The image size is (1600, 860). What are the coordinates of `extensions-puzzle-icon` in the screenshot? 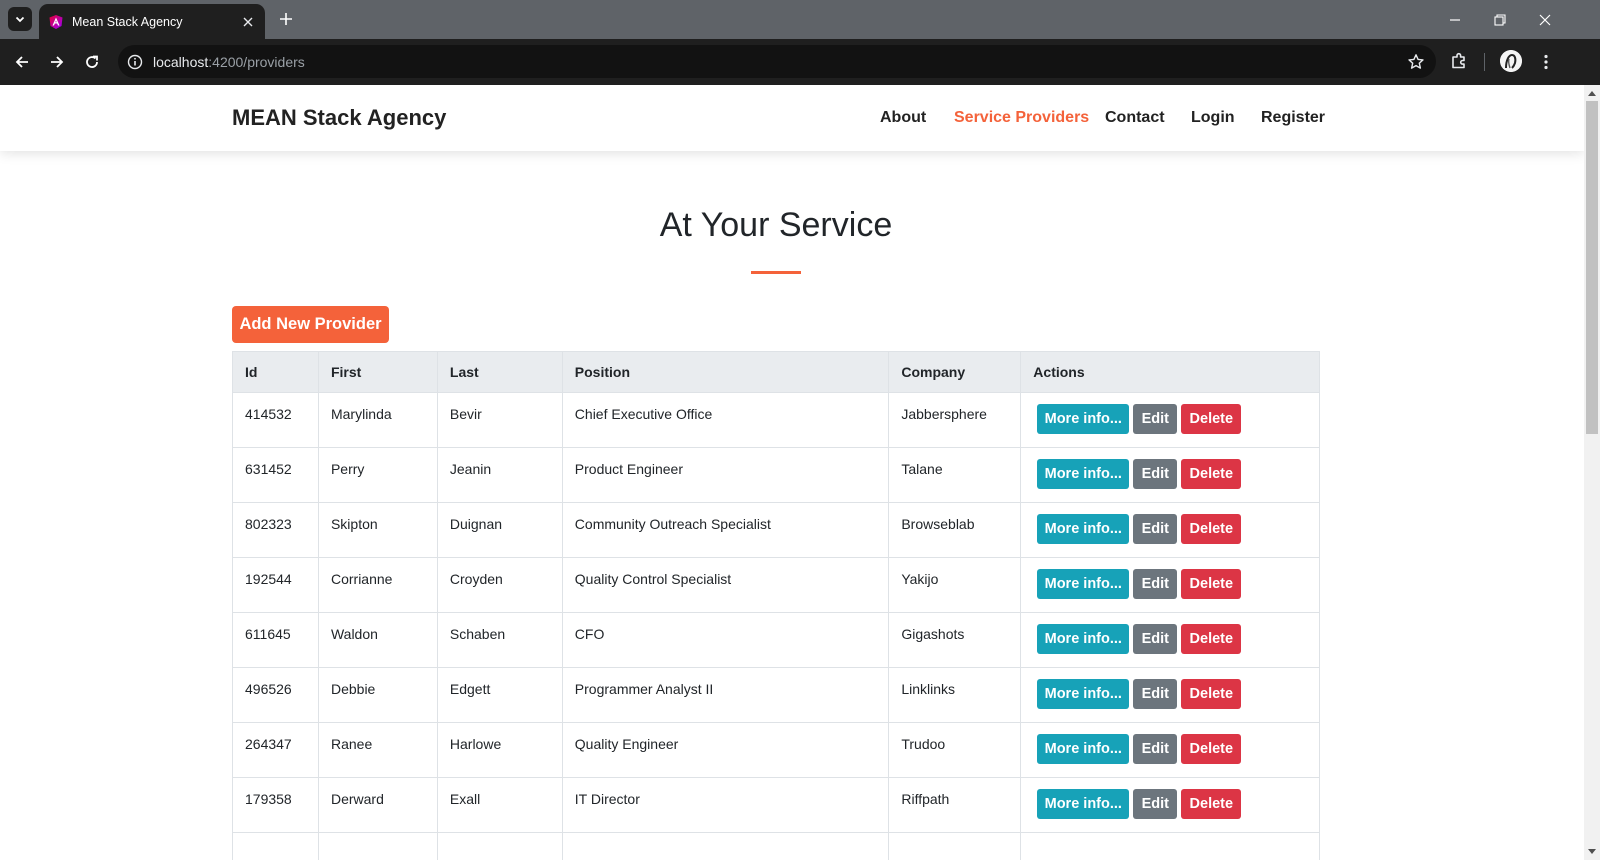 It's located at (1459, 61).